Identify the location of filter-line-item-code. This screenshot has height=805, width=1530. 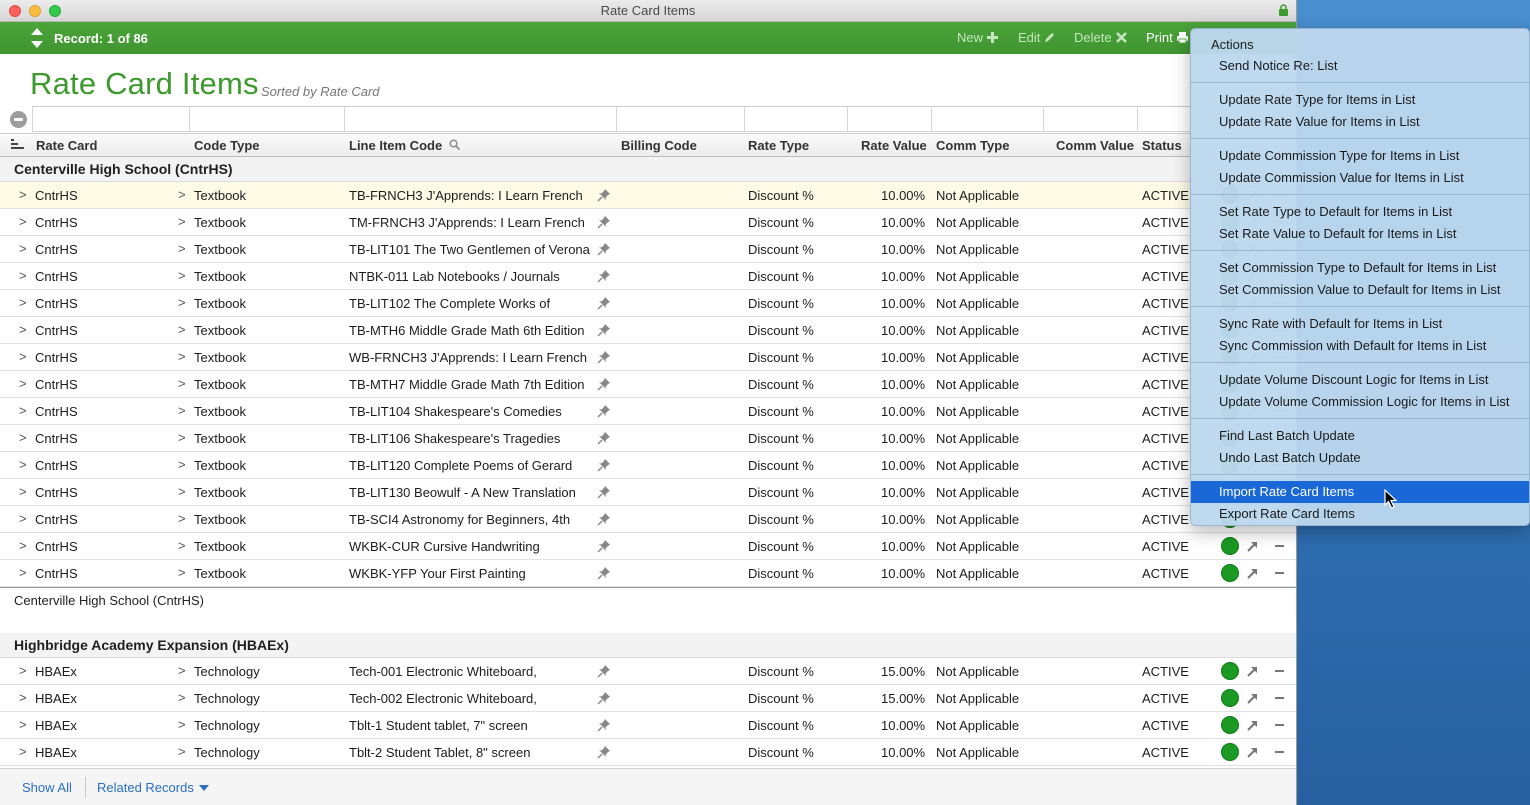
(480, 119).